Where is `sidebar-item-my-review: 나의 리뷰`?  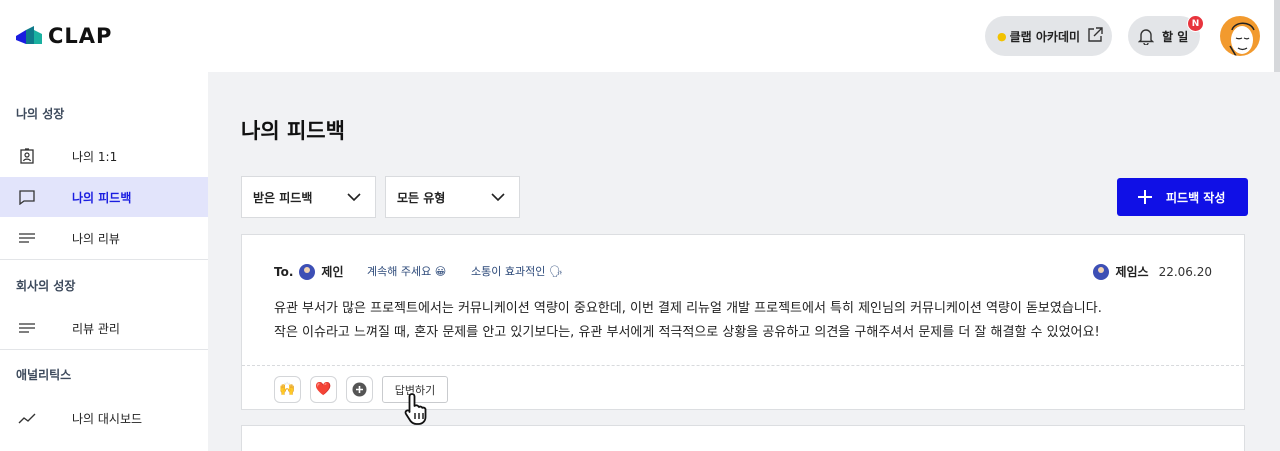
sidebar-item-my-review: 나의 리뷰 is located at coordinates (104, 238).